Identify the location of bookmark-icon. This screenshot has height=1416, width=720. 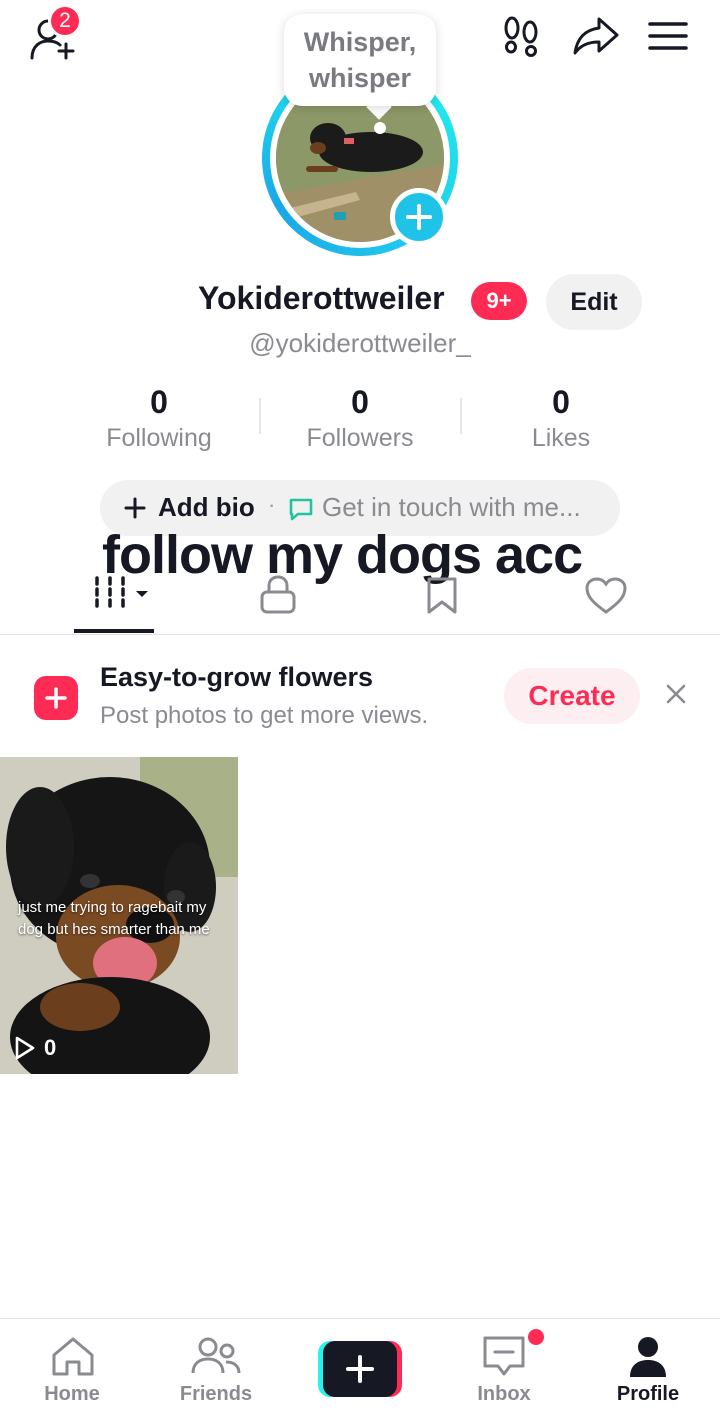
(442, 595).